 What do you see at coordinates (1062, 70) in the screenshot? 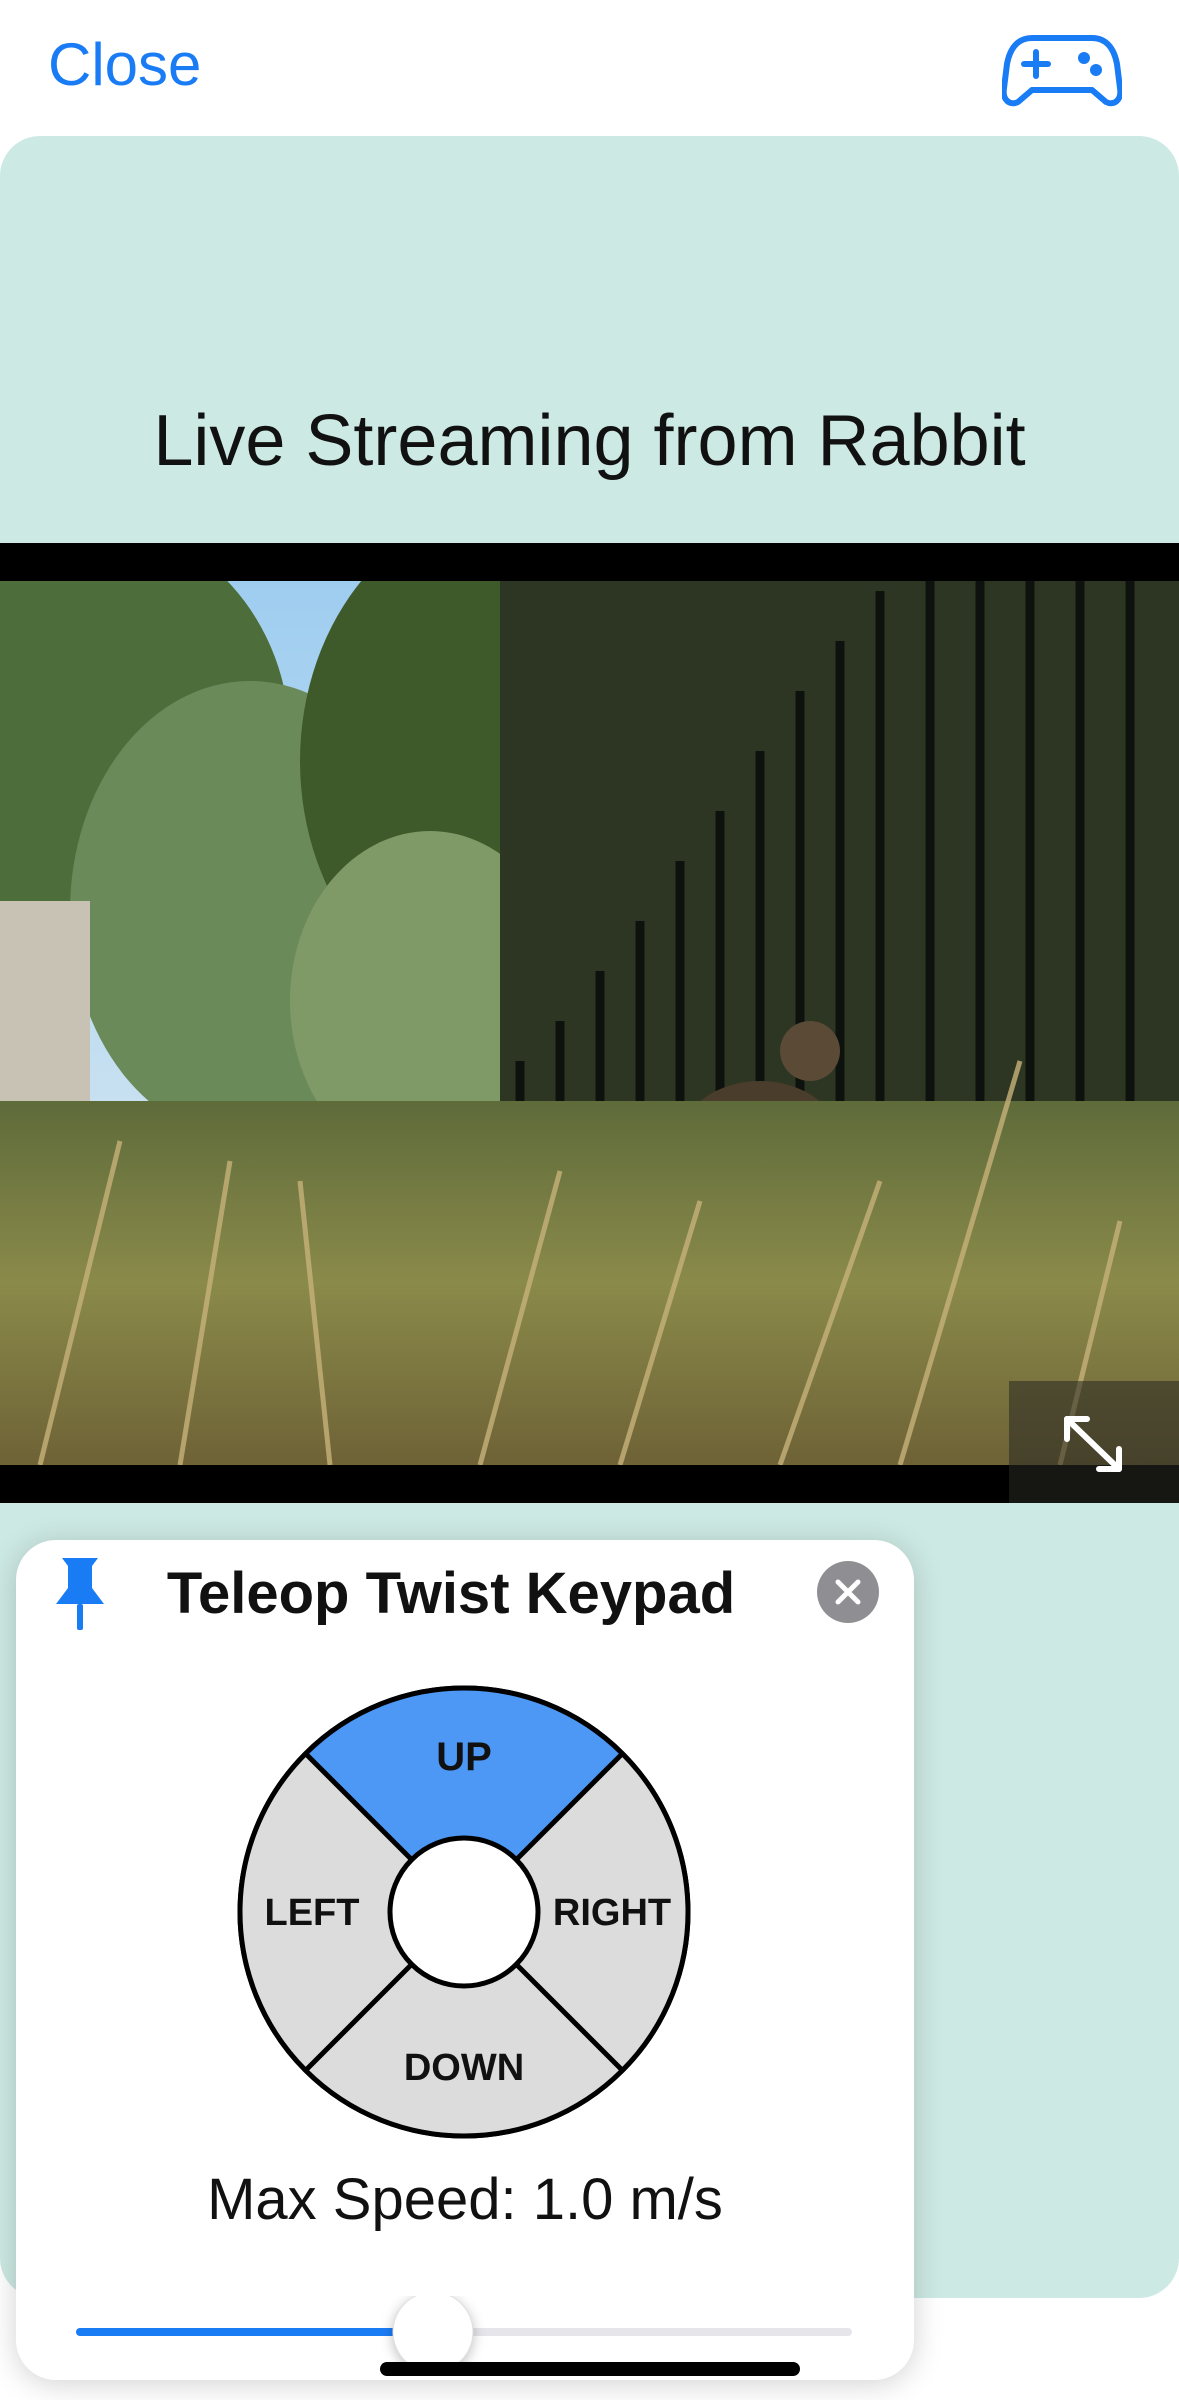
I see `gamepad-icon` at bounding box center [1062, 70].